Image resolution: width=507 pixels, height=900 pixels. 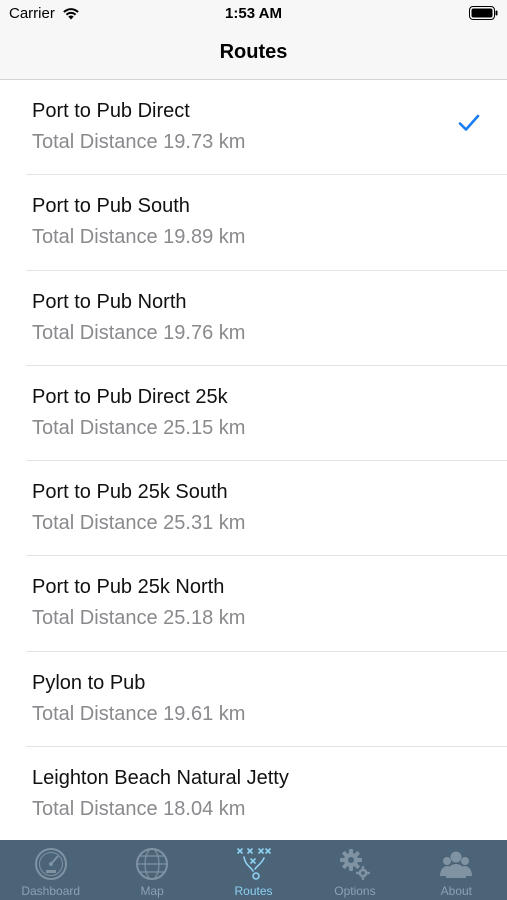 I want to click on route-distance: Total Distance 25.15 km, so click(x=139, y=427).